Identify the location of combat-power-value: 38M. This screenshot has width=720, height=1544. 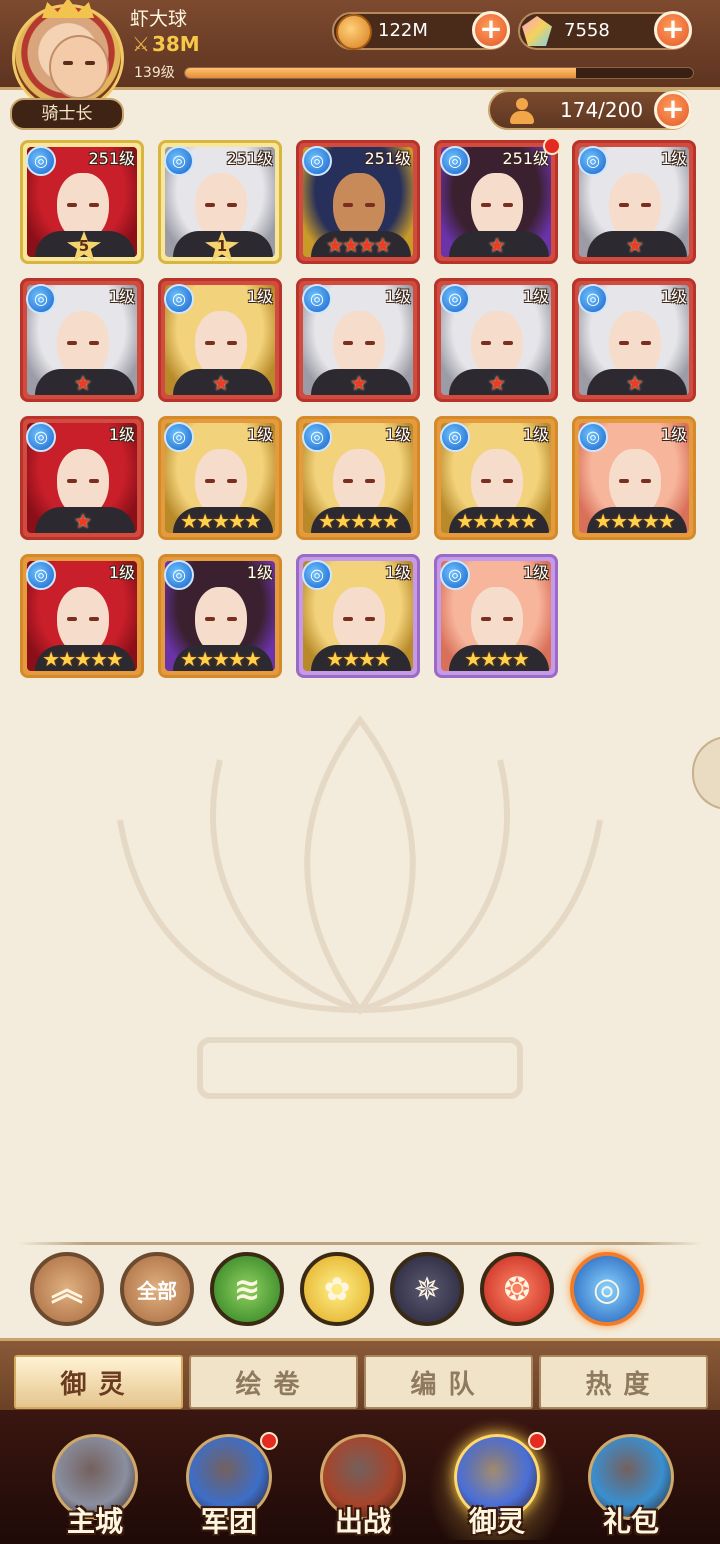
(175, 44).